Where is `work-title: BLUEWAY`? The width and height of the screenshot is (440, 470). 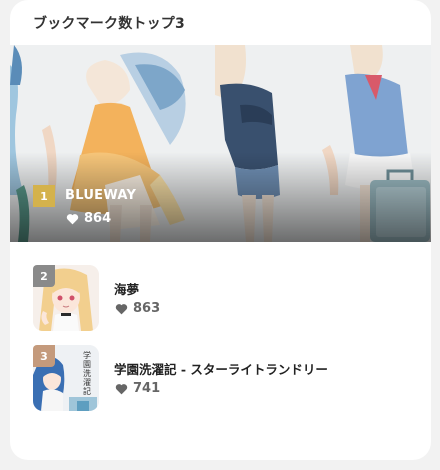
work-title: BLUEWAY is located at coordinates (101, 195).